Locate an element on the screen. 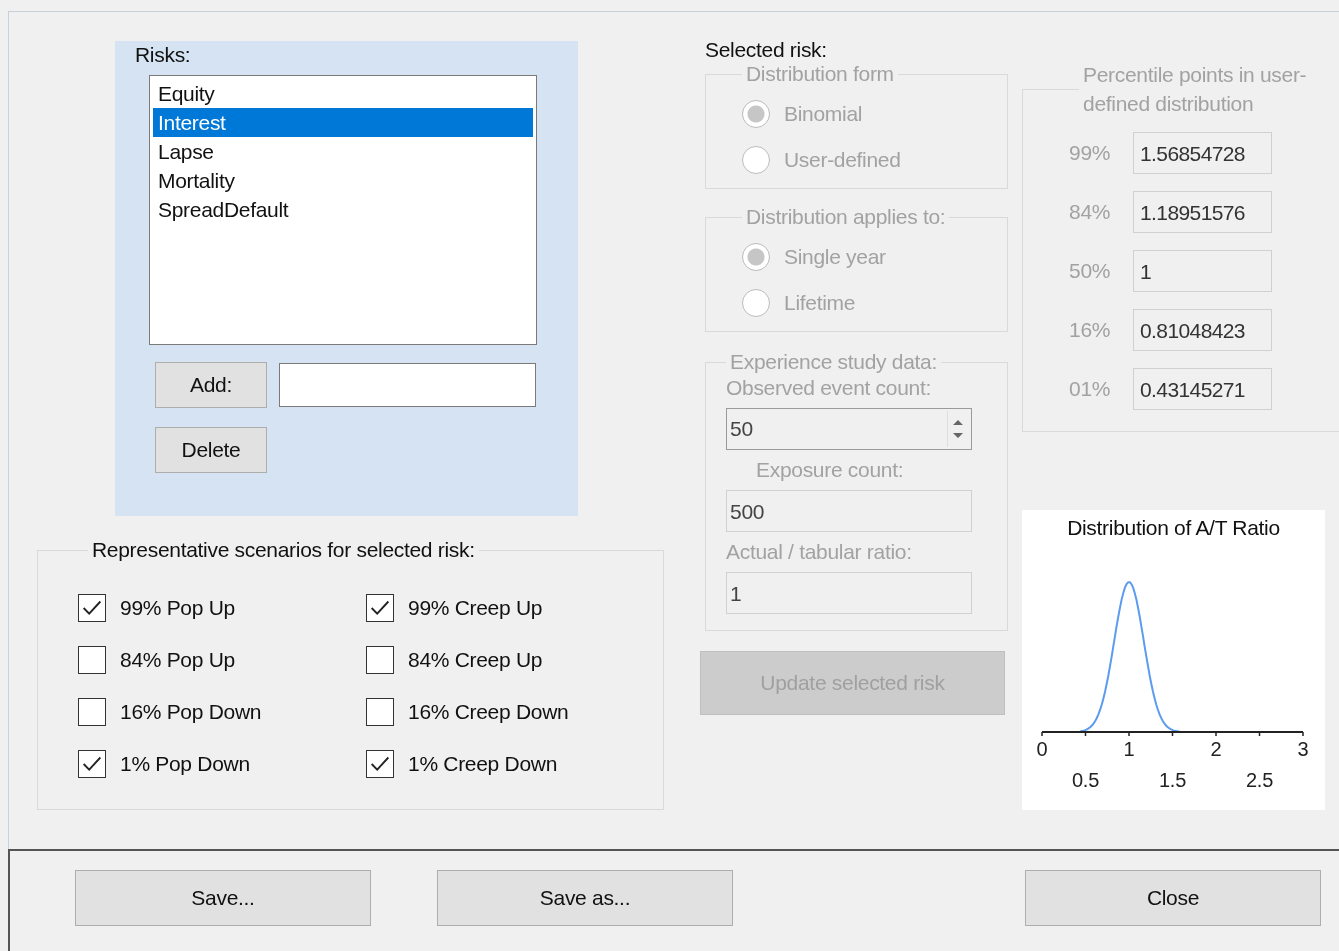 This screenshot has width=1339, height=951. scenario-checkbox: 1% Pop Down is located at coordinates (222, 764).